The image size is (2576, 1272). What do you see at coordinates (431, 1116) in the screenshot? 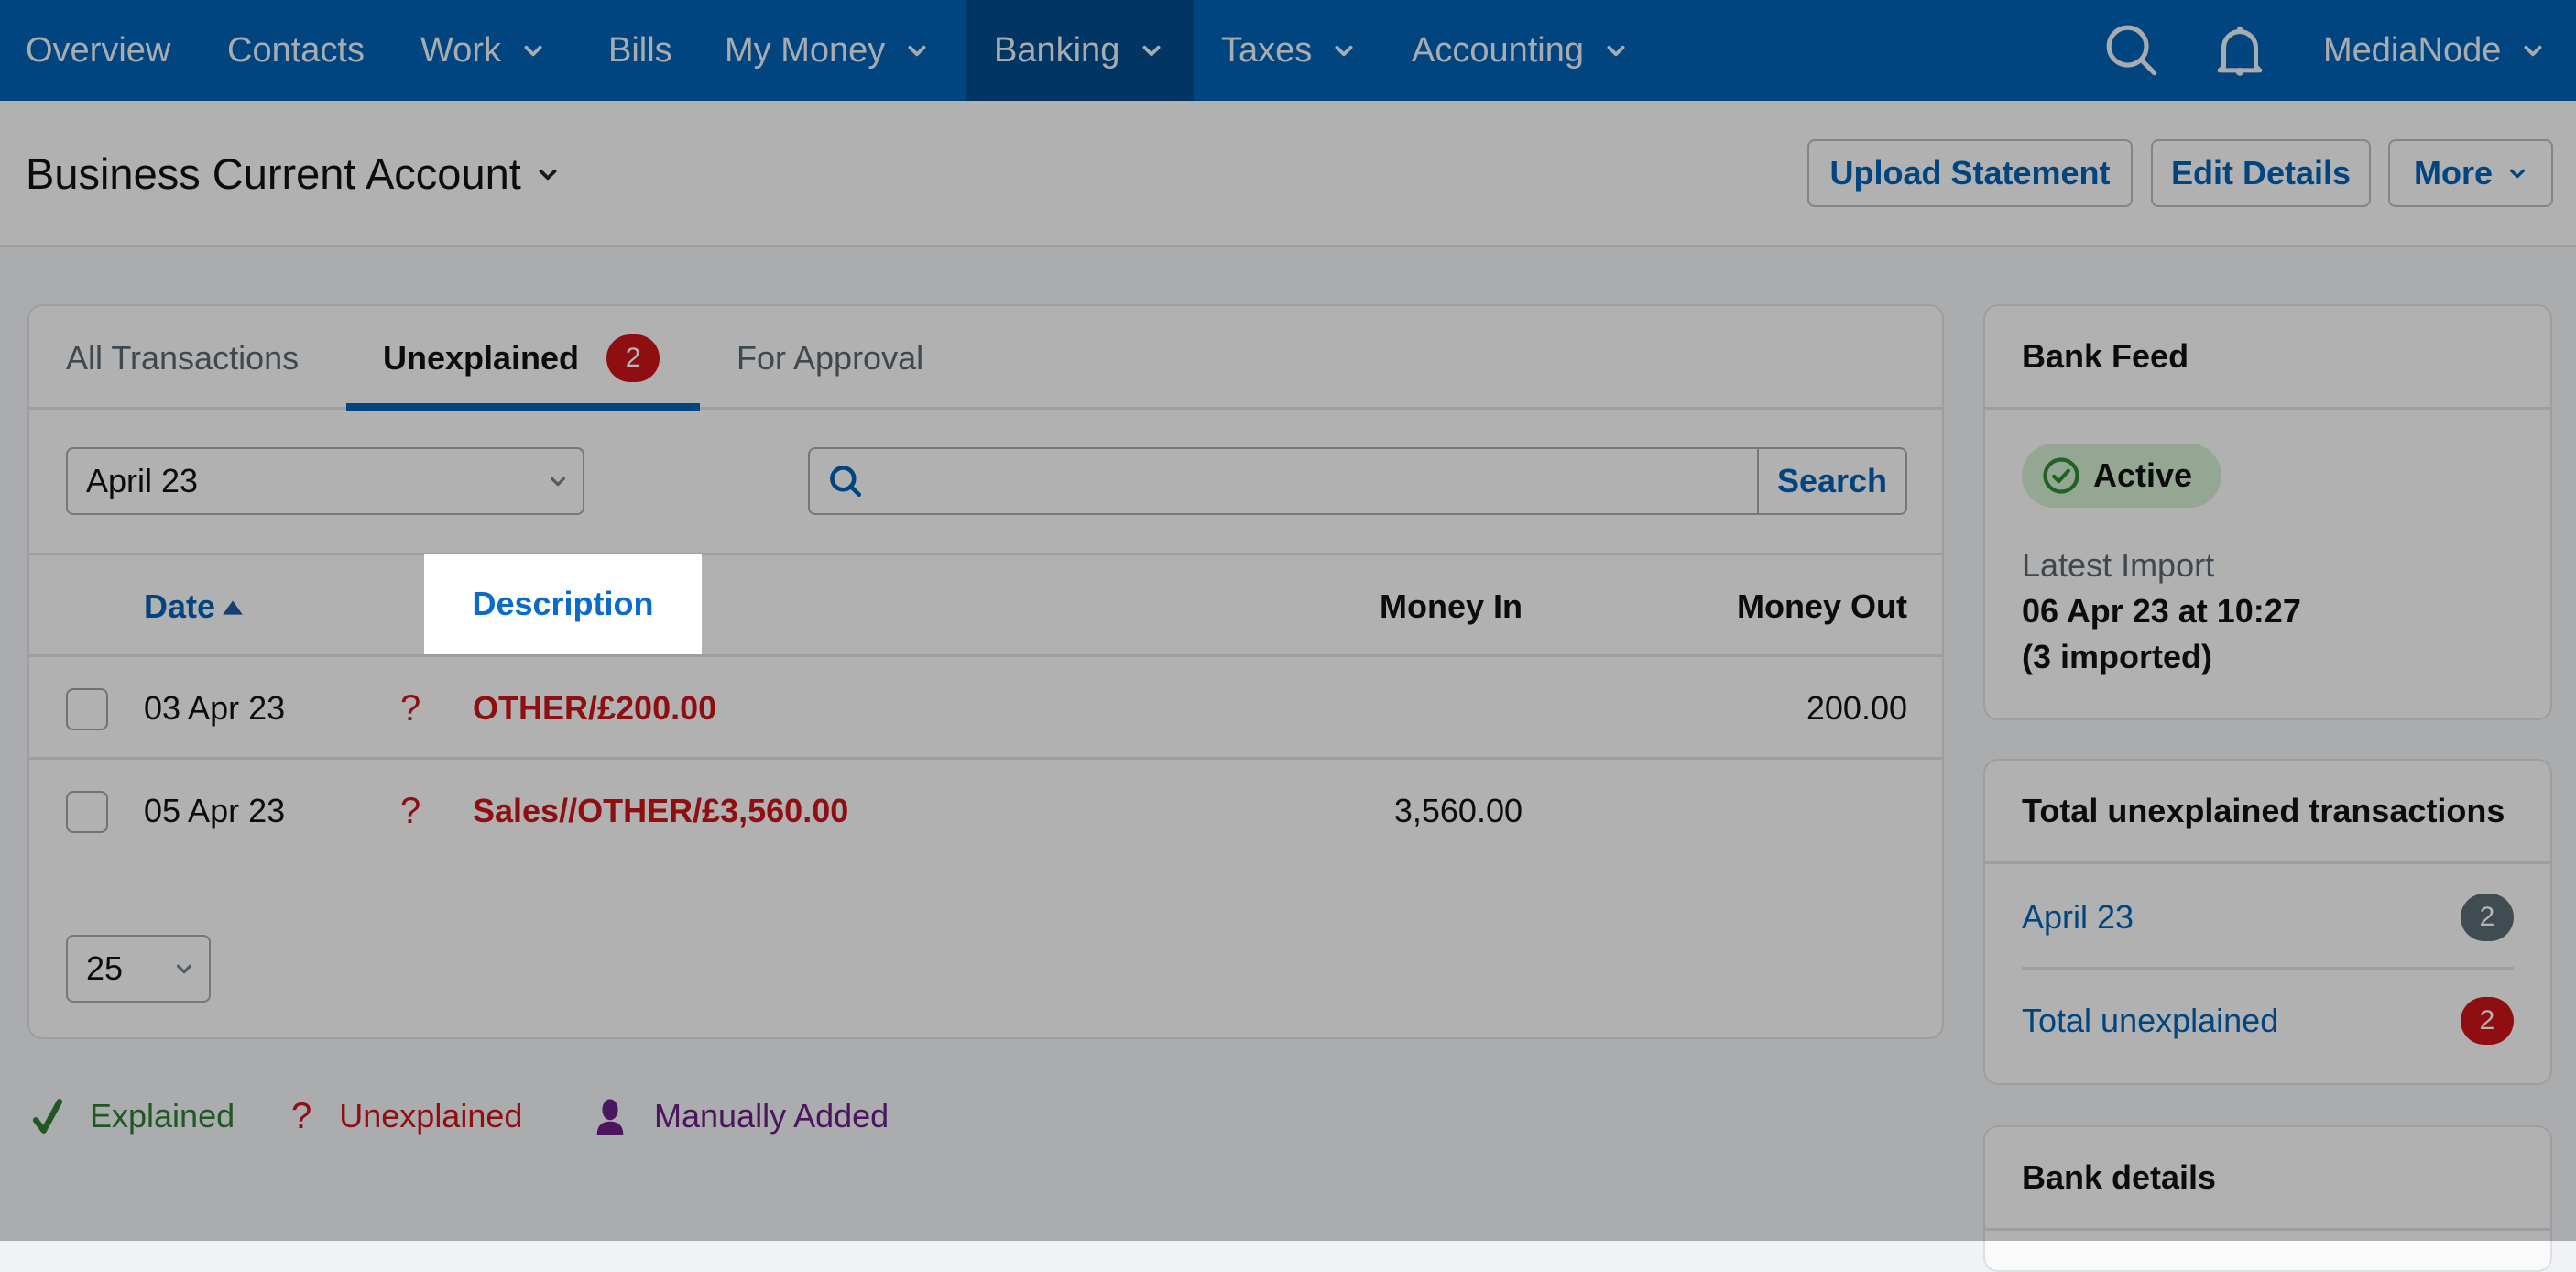
I see `legend-label: Unexplained` at bounding box center [431, 1116].